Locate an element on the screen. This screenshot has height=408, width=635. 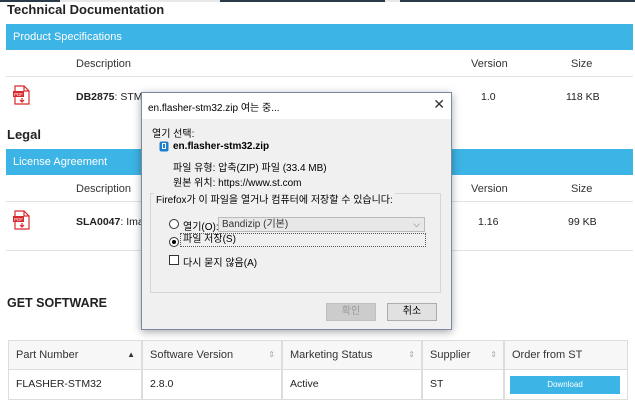
doc-version: 1.0 is located at coordinates (488, 97).